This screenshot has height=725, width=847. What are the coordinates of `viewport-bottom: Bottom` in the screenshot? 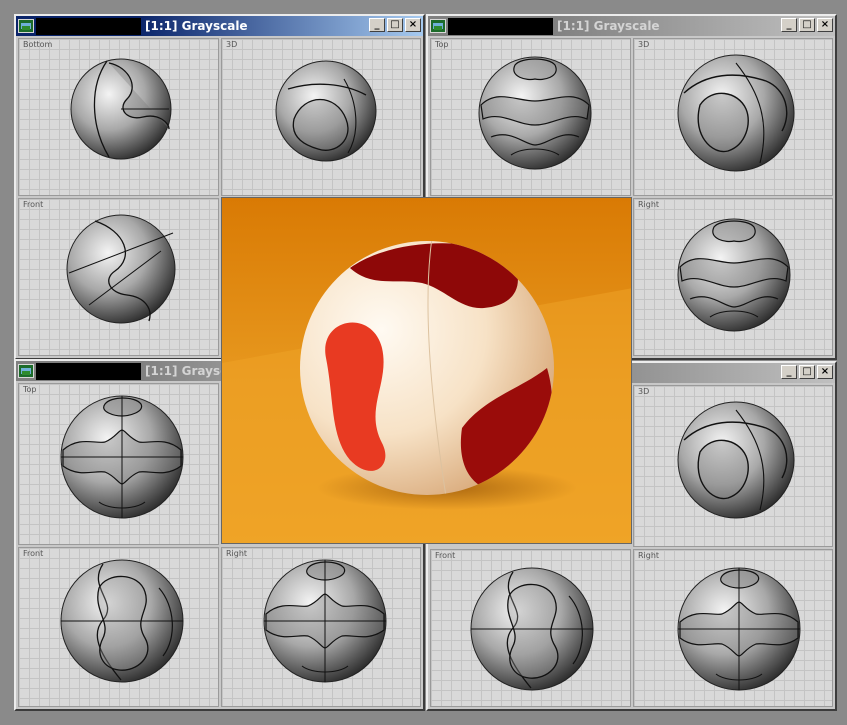 It's located at (118, 117).